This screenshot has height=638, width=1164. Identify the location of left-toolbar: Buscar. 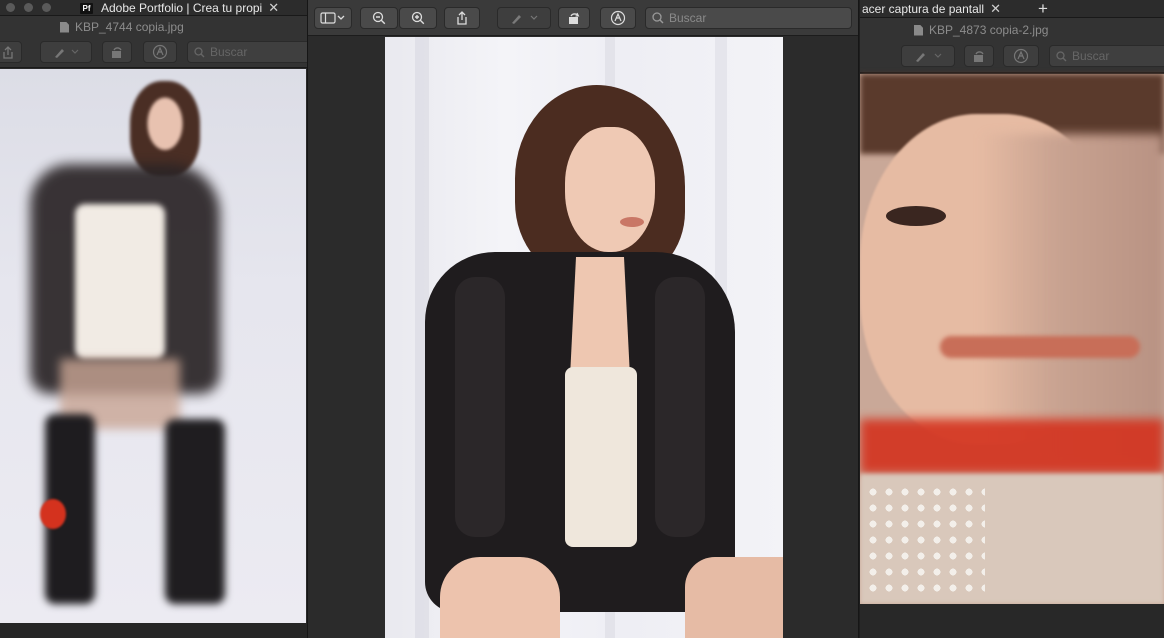
(153, 53).